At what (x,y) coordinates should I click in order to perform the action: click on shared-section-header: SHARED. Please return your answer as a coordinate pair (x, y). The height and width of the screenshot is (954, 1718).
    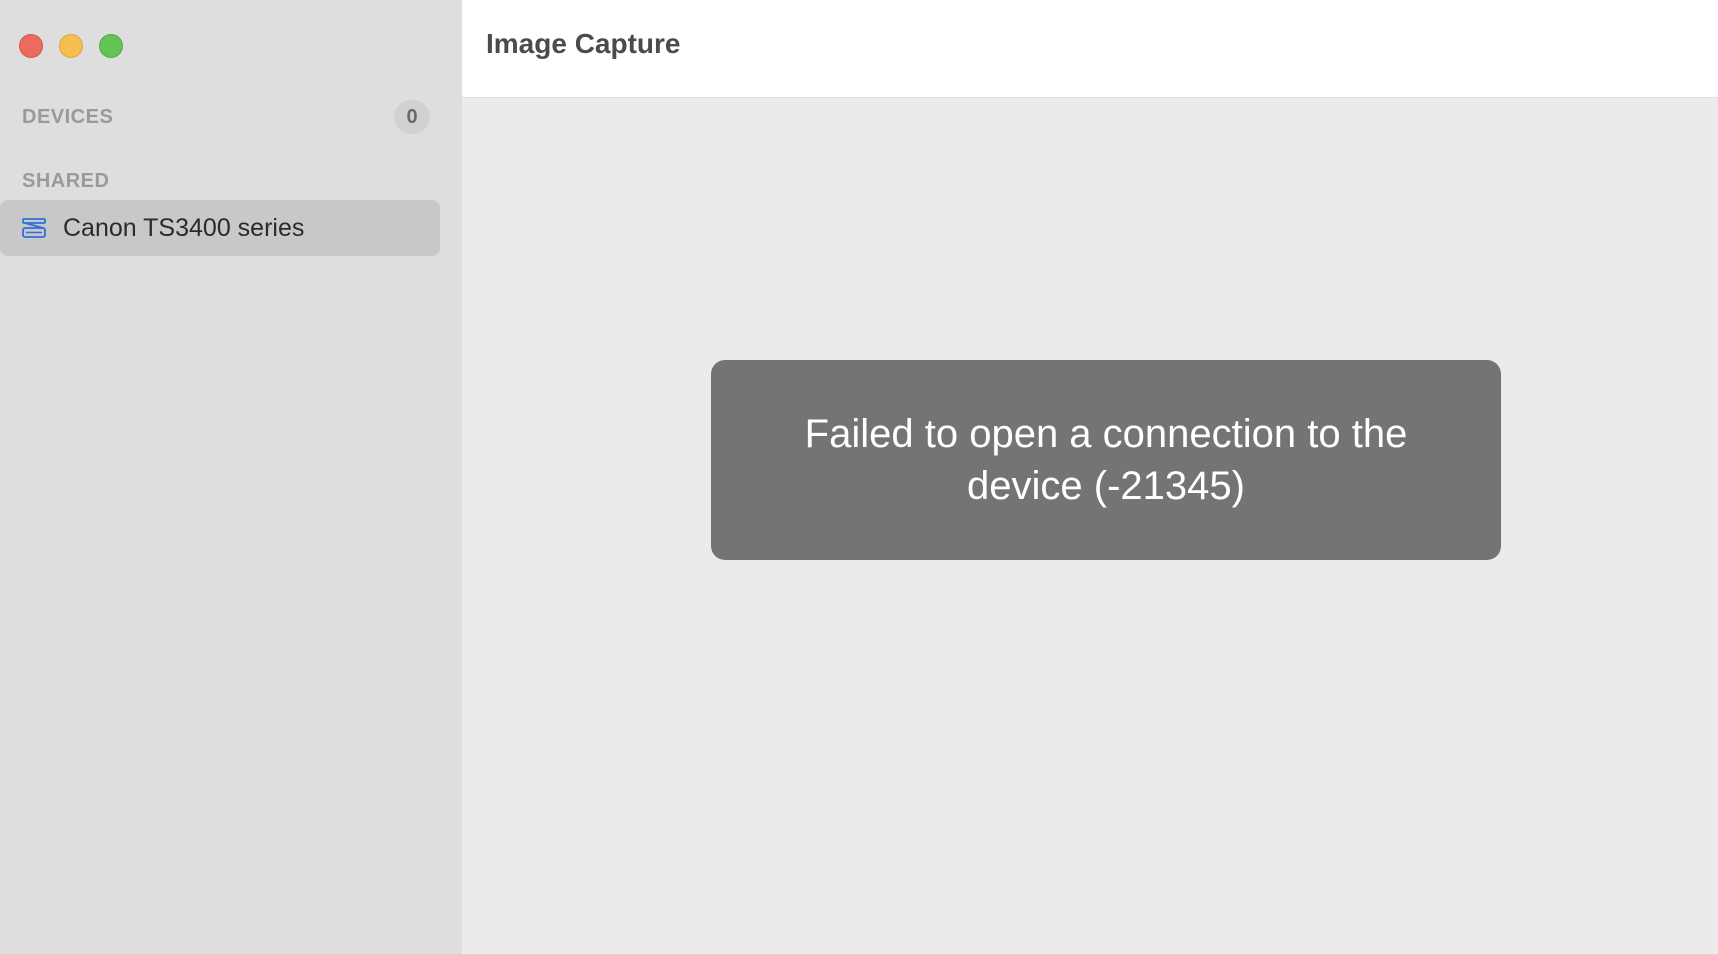
    Looking at the image, I should click on (66, 181).